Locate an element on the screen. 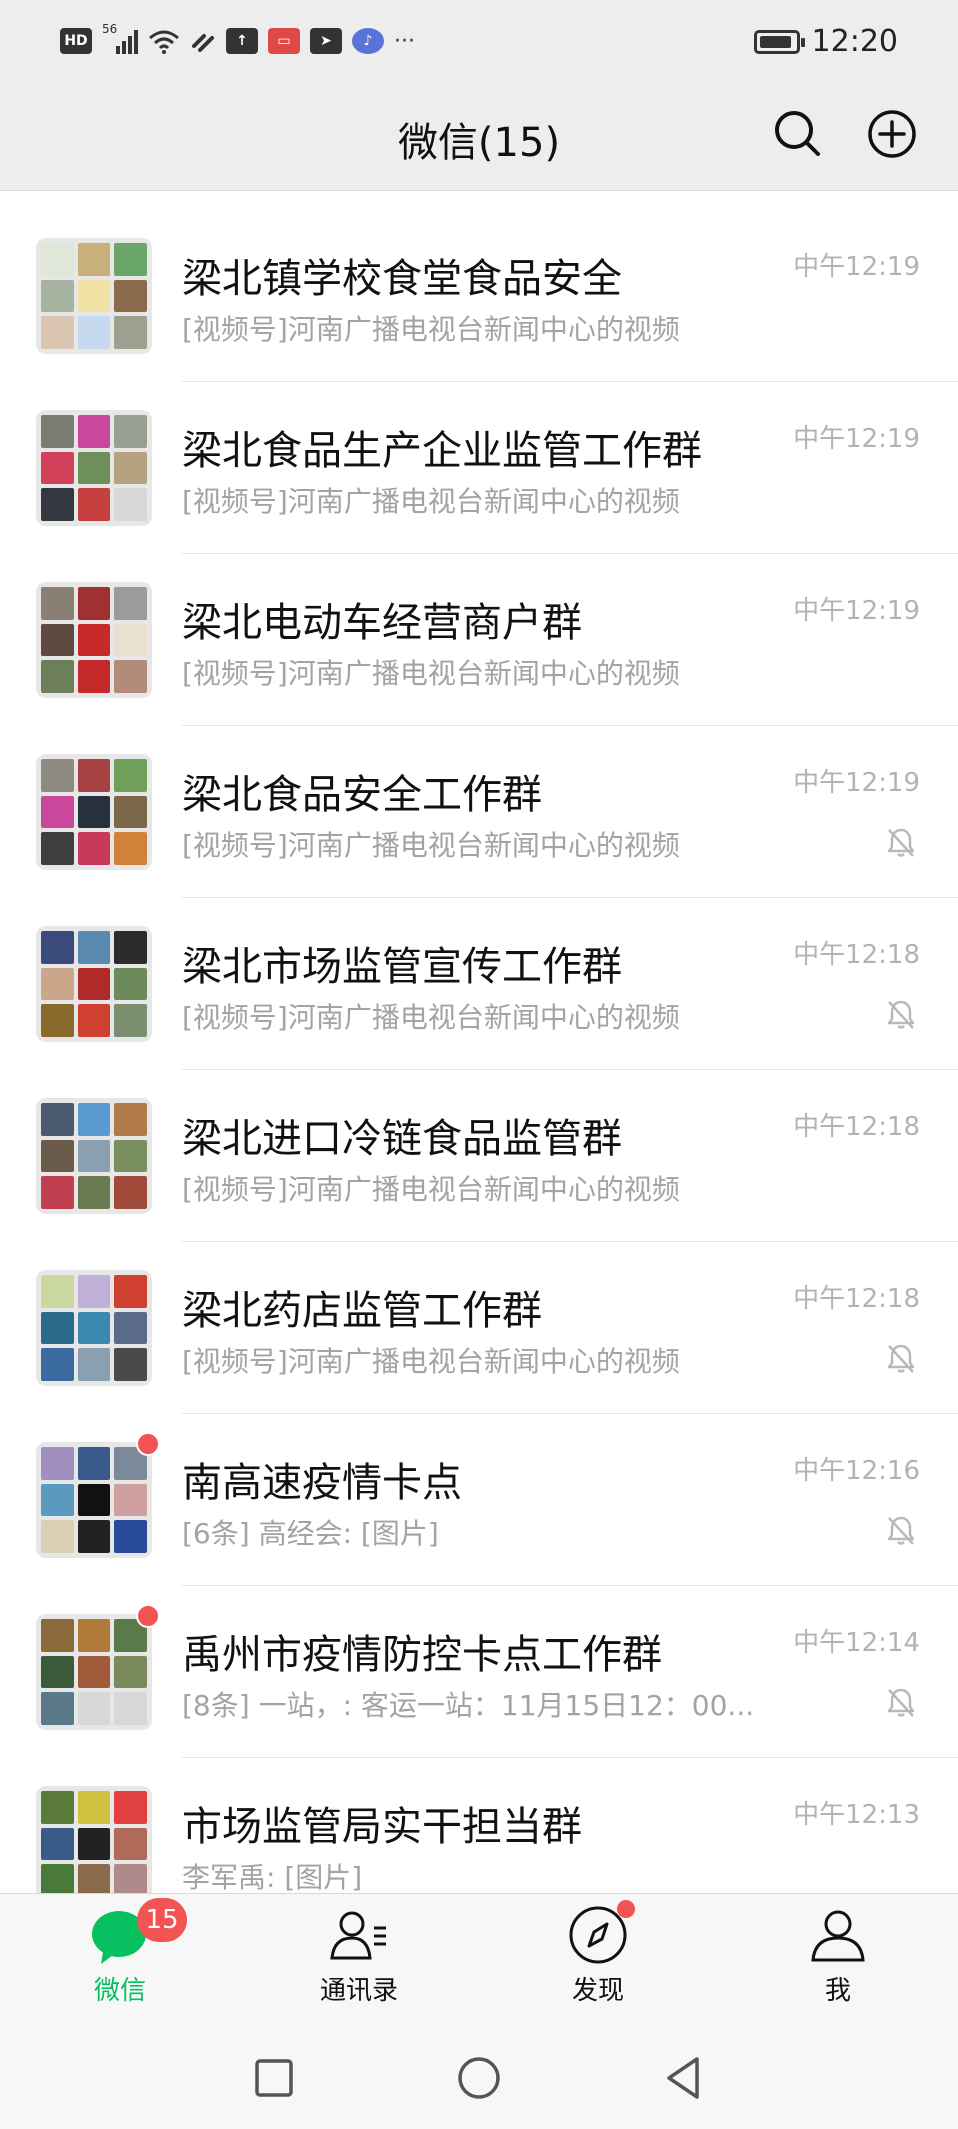 This screenshot has width=958, height=2129. chat-name: 梁北食品生产企业监管工作群 is located at coordinates (442, 451).